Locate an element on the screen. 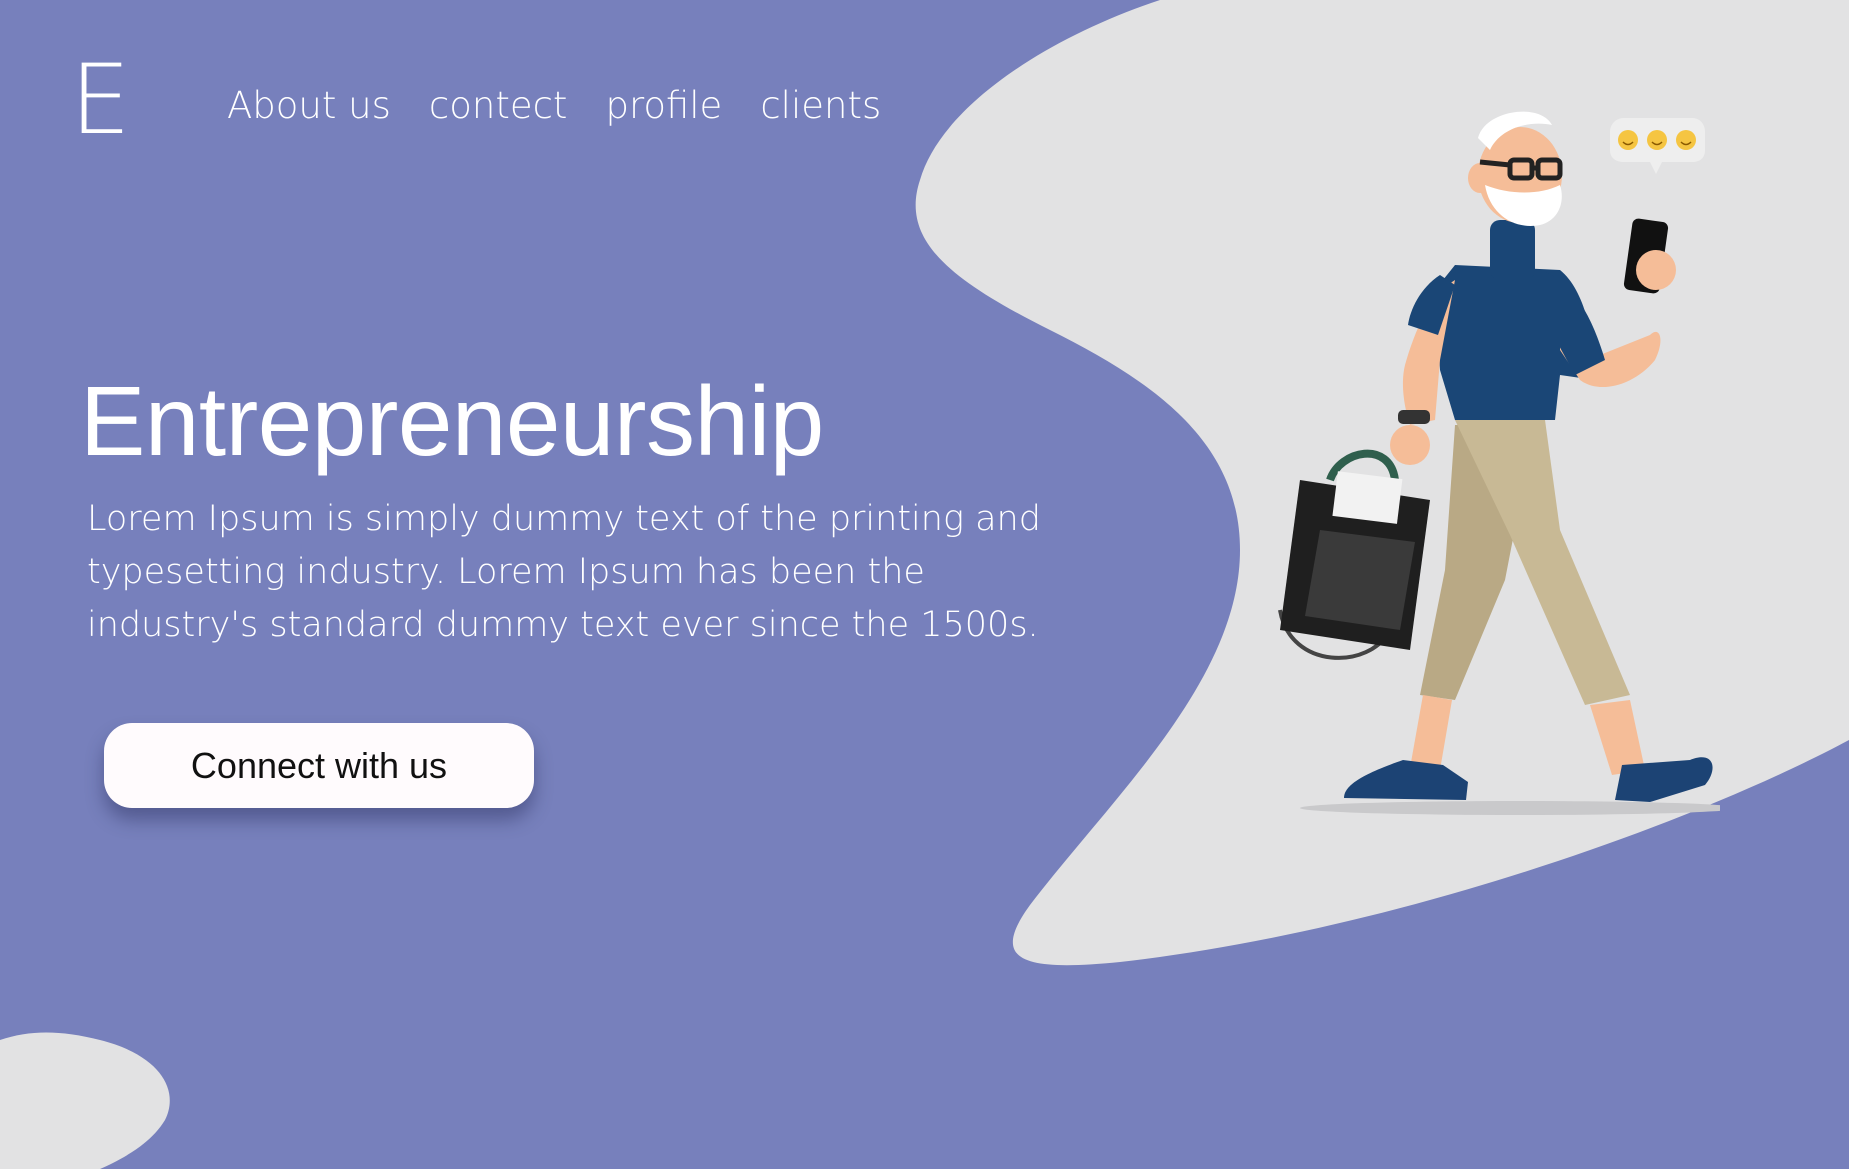 The height and width of the screenshot is (1169, 1849). front-ankle is located at coordinates (1617, 737).